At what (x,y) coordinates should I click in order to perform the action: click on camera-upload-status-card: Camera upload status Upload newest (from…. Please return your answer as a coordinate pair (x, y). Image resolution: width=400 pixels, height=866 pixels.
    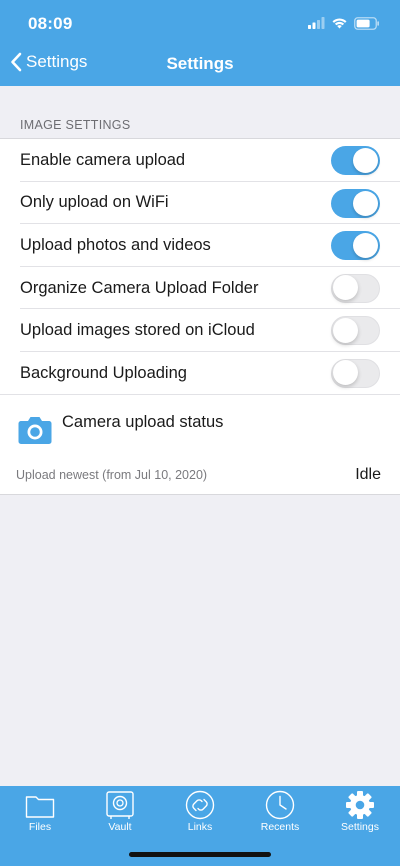
    Looking at the image, I should click on (200, 444).